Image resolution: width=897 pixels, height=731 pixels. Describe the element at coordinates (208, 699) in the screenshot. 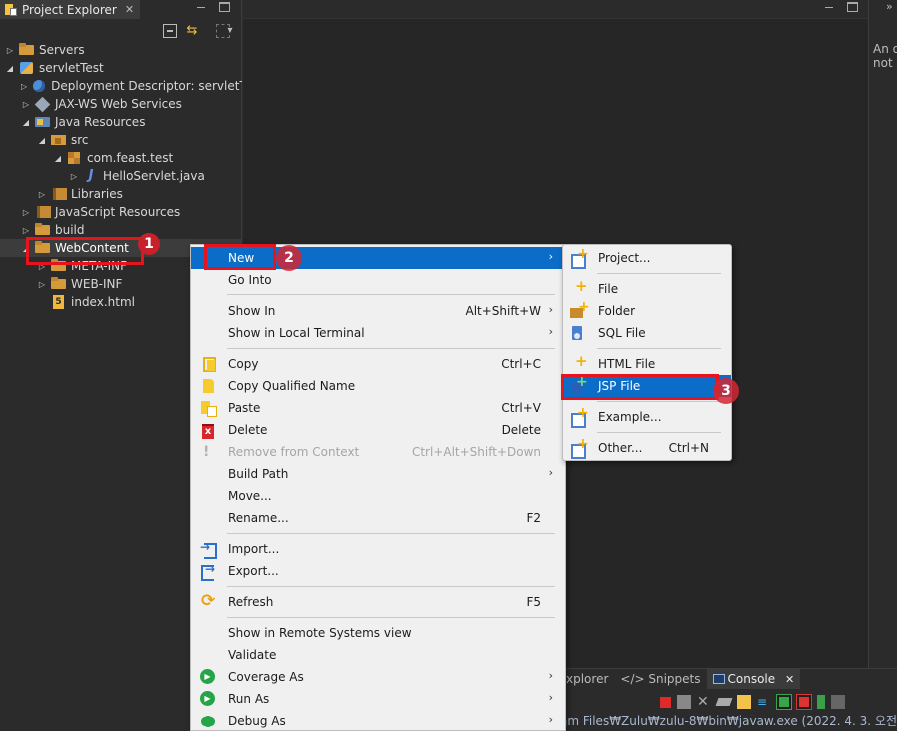

I see `run-icon` at that location.